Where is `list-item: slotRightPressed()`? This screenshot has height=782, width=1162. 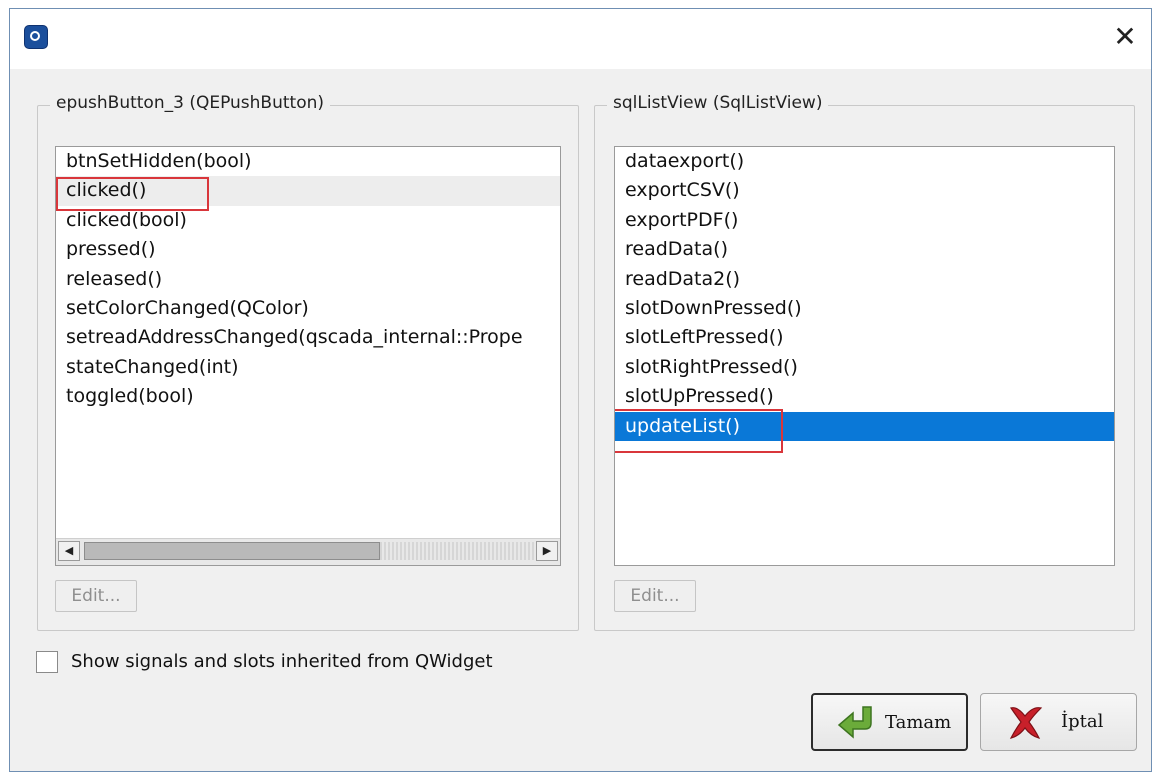 list-item: slotRightPressed() is located at coordinates (864, 367).